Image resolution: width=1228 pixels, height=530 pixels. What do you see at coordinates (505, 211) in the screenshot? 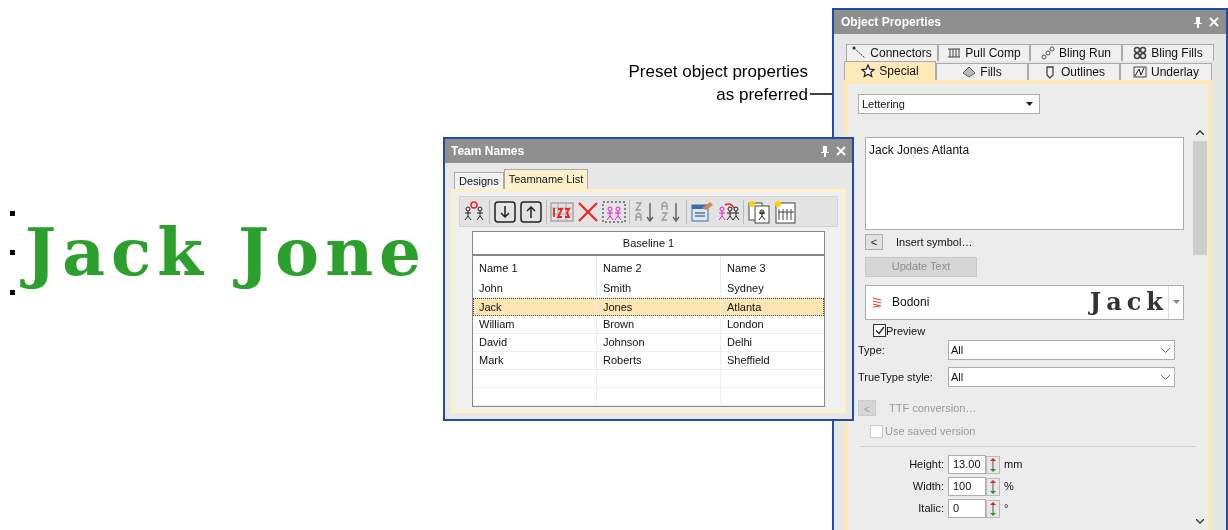
I see `arrow-down-icon` at bounding box center [505, 211].